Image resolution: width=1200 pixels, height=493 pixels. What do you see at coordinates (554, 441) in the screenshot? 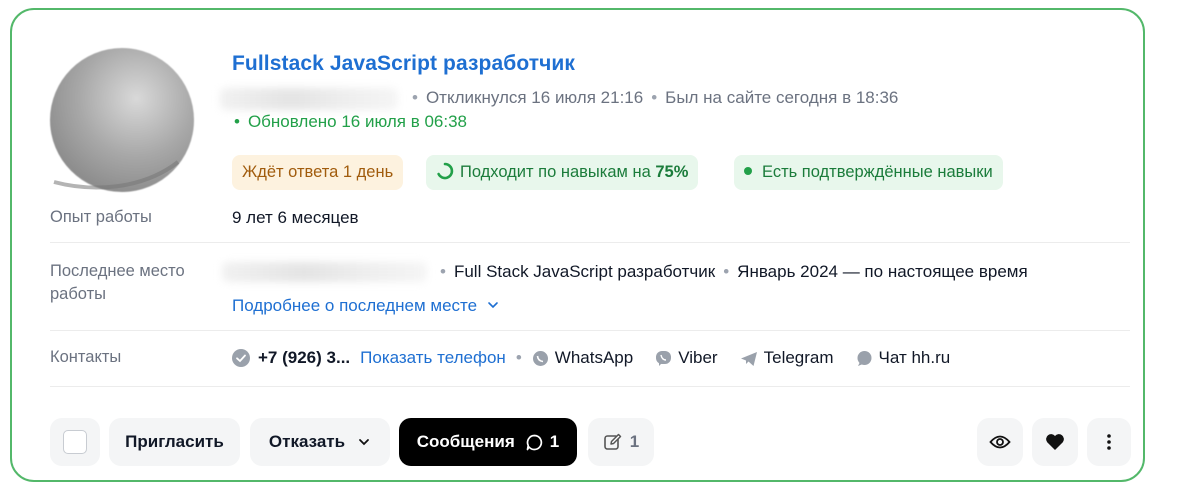
I see `messages-count: 1` at bounding box center [554, 441].